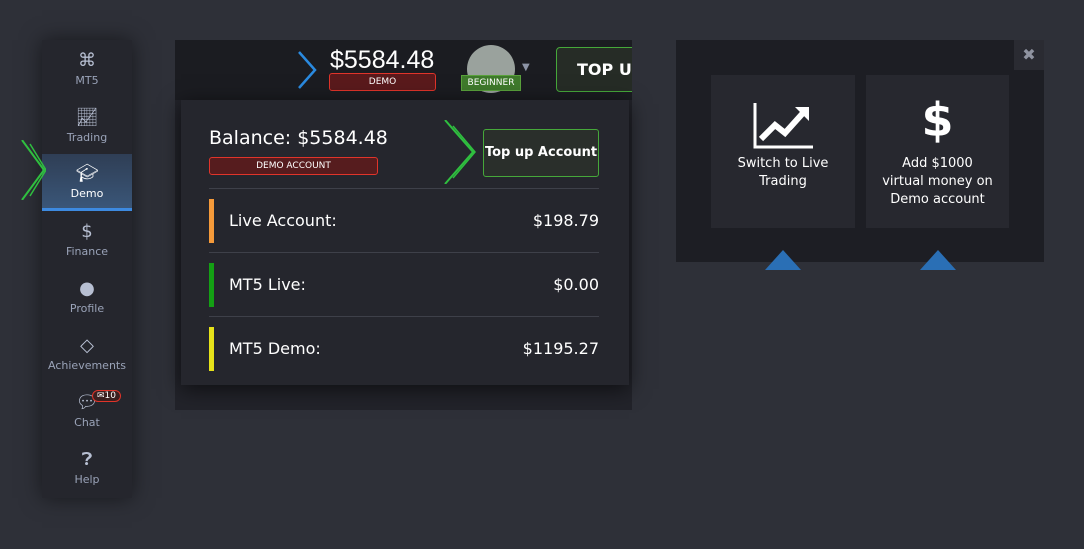  What do you see at coordinates (783, 172) in the screenshot?
I see `card-label: Switch to Live Trading` at bounding box center [783, 172].